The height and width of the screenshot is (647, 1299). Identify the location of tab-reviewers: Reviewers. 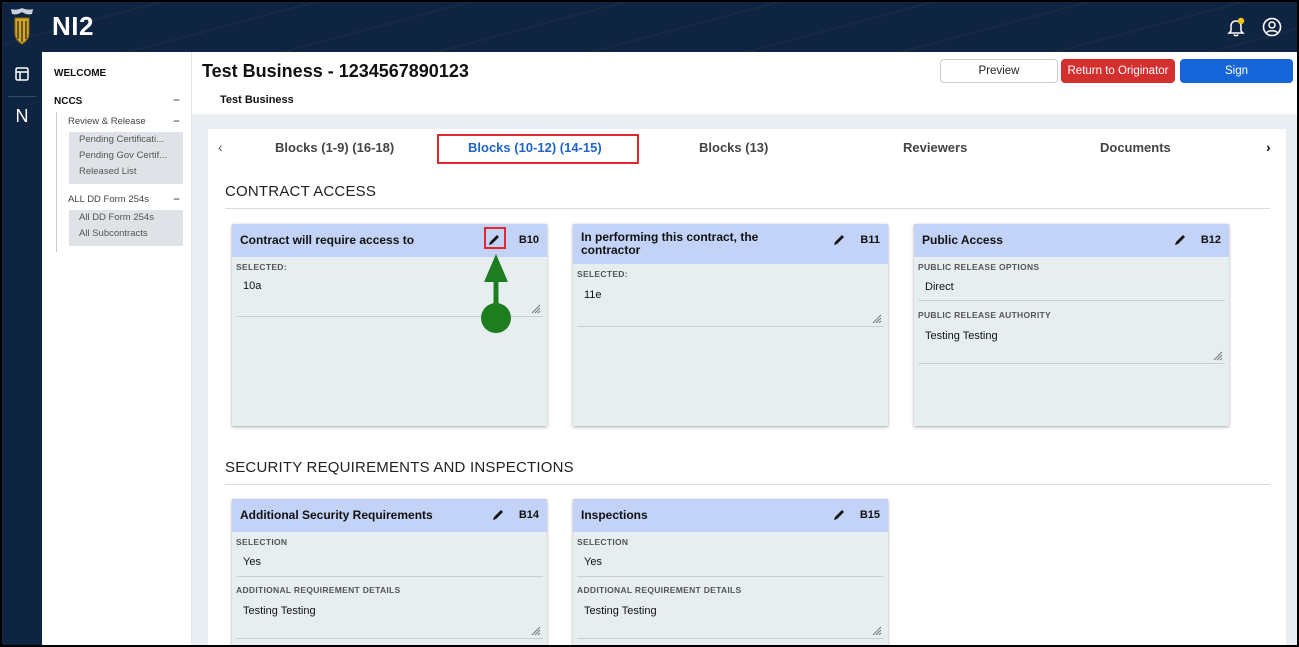
(935, 147).